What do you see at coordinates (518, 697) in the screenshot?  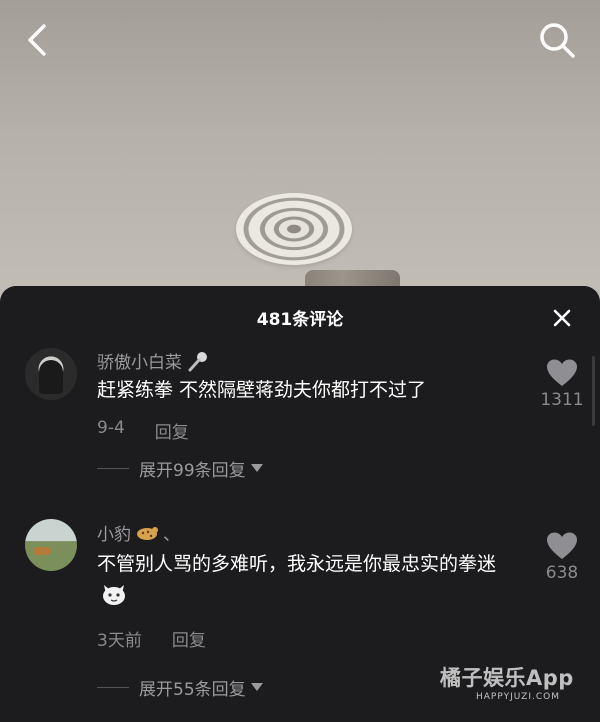 I see `watermark-url: HAPPYJUZI.COM` at bounding box center [518, 697].